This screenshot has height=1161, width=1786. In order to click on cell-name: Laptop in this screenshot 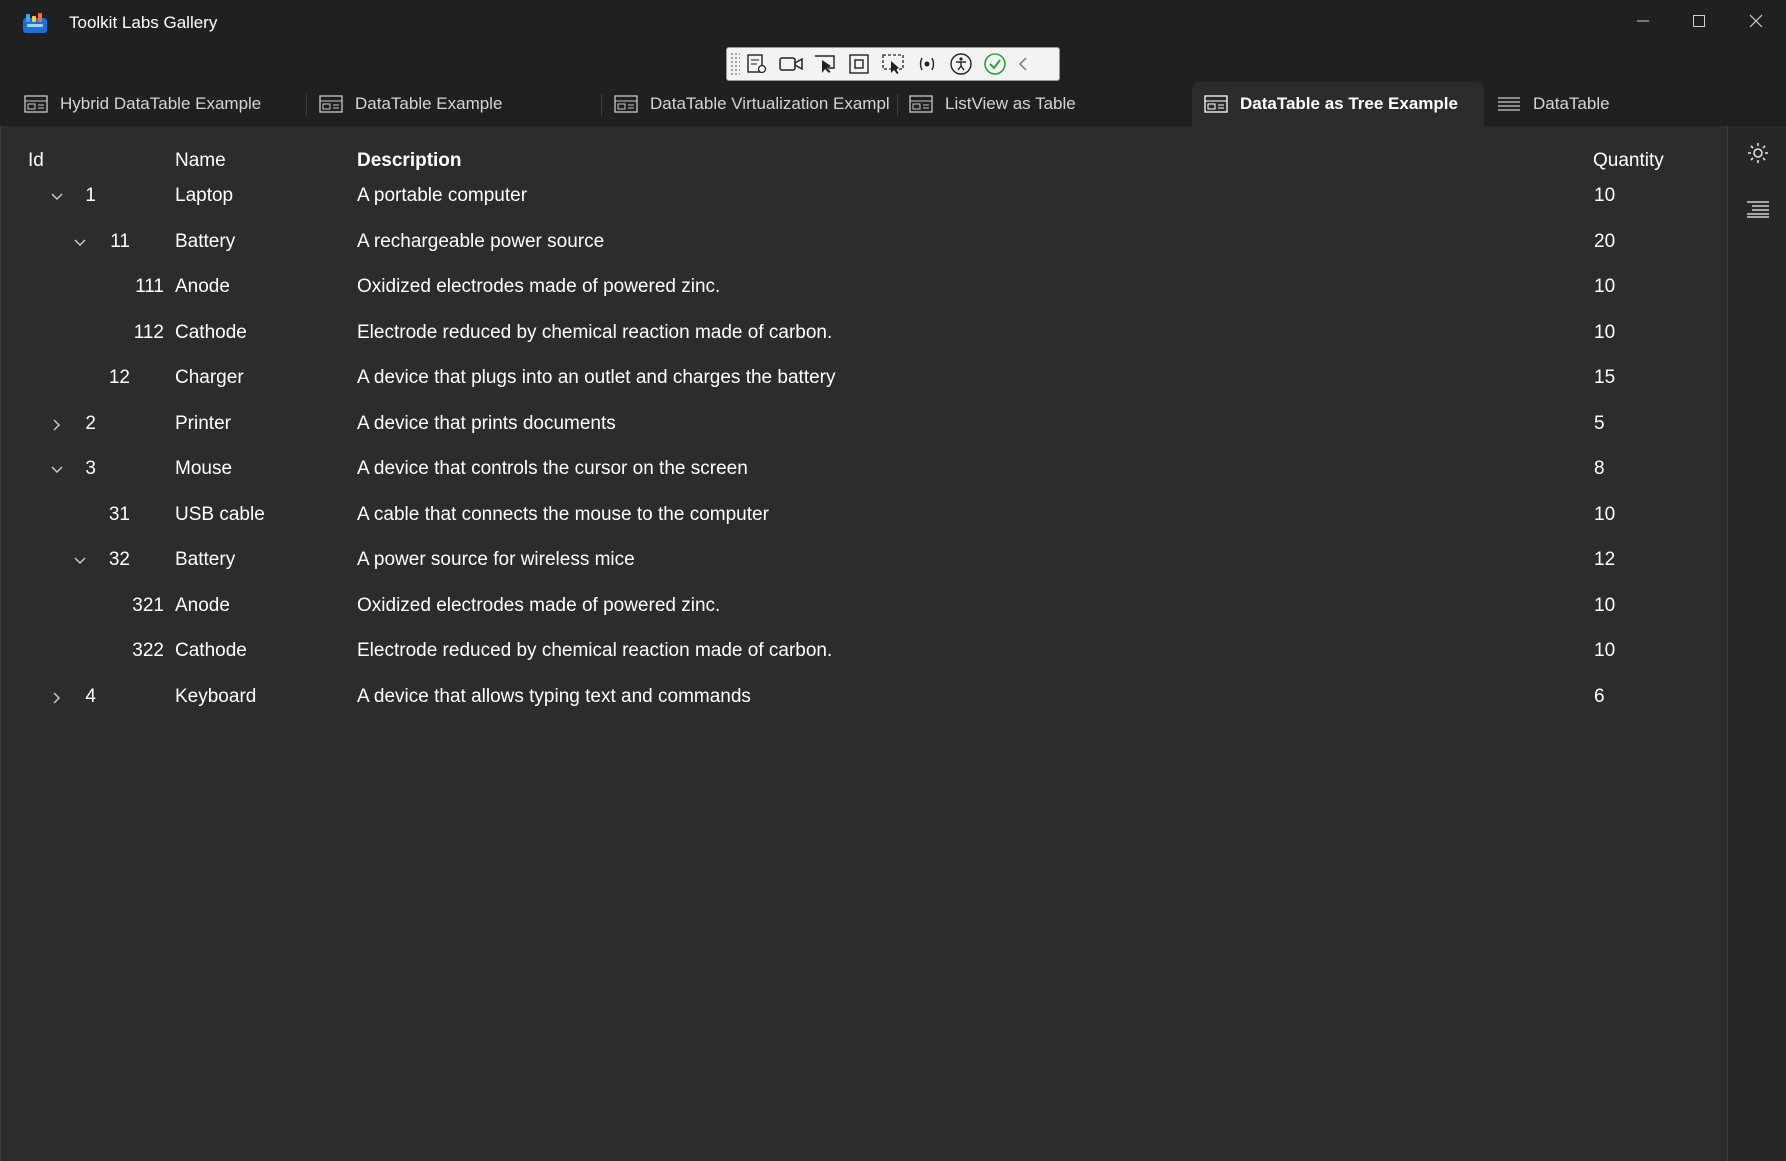, I will do `click(204, 195)`.